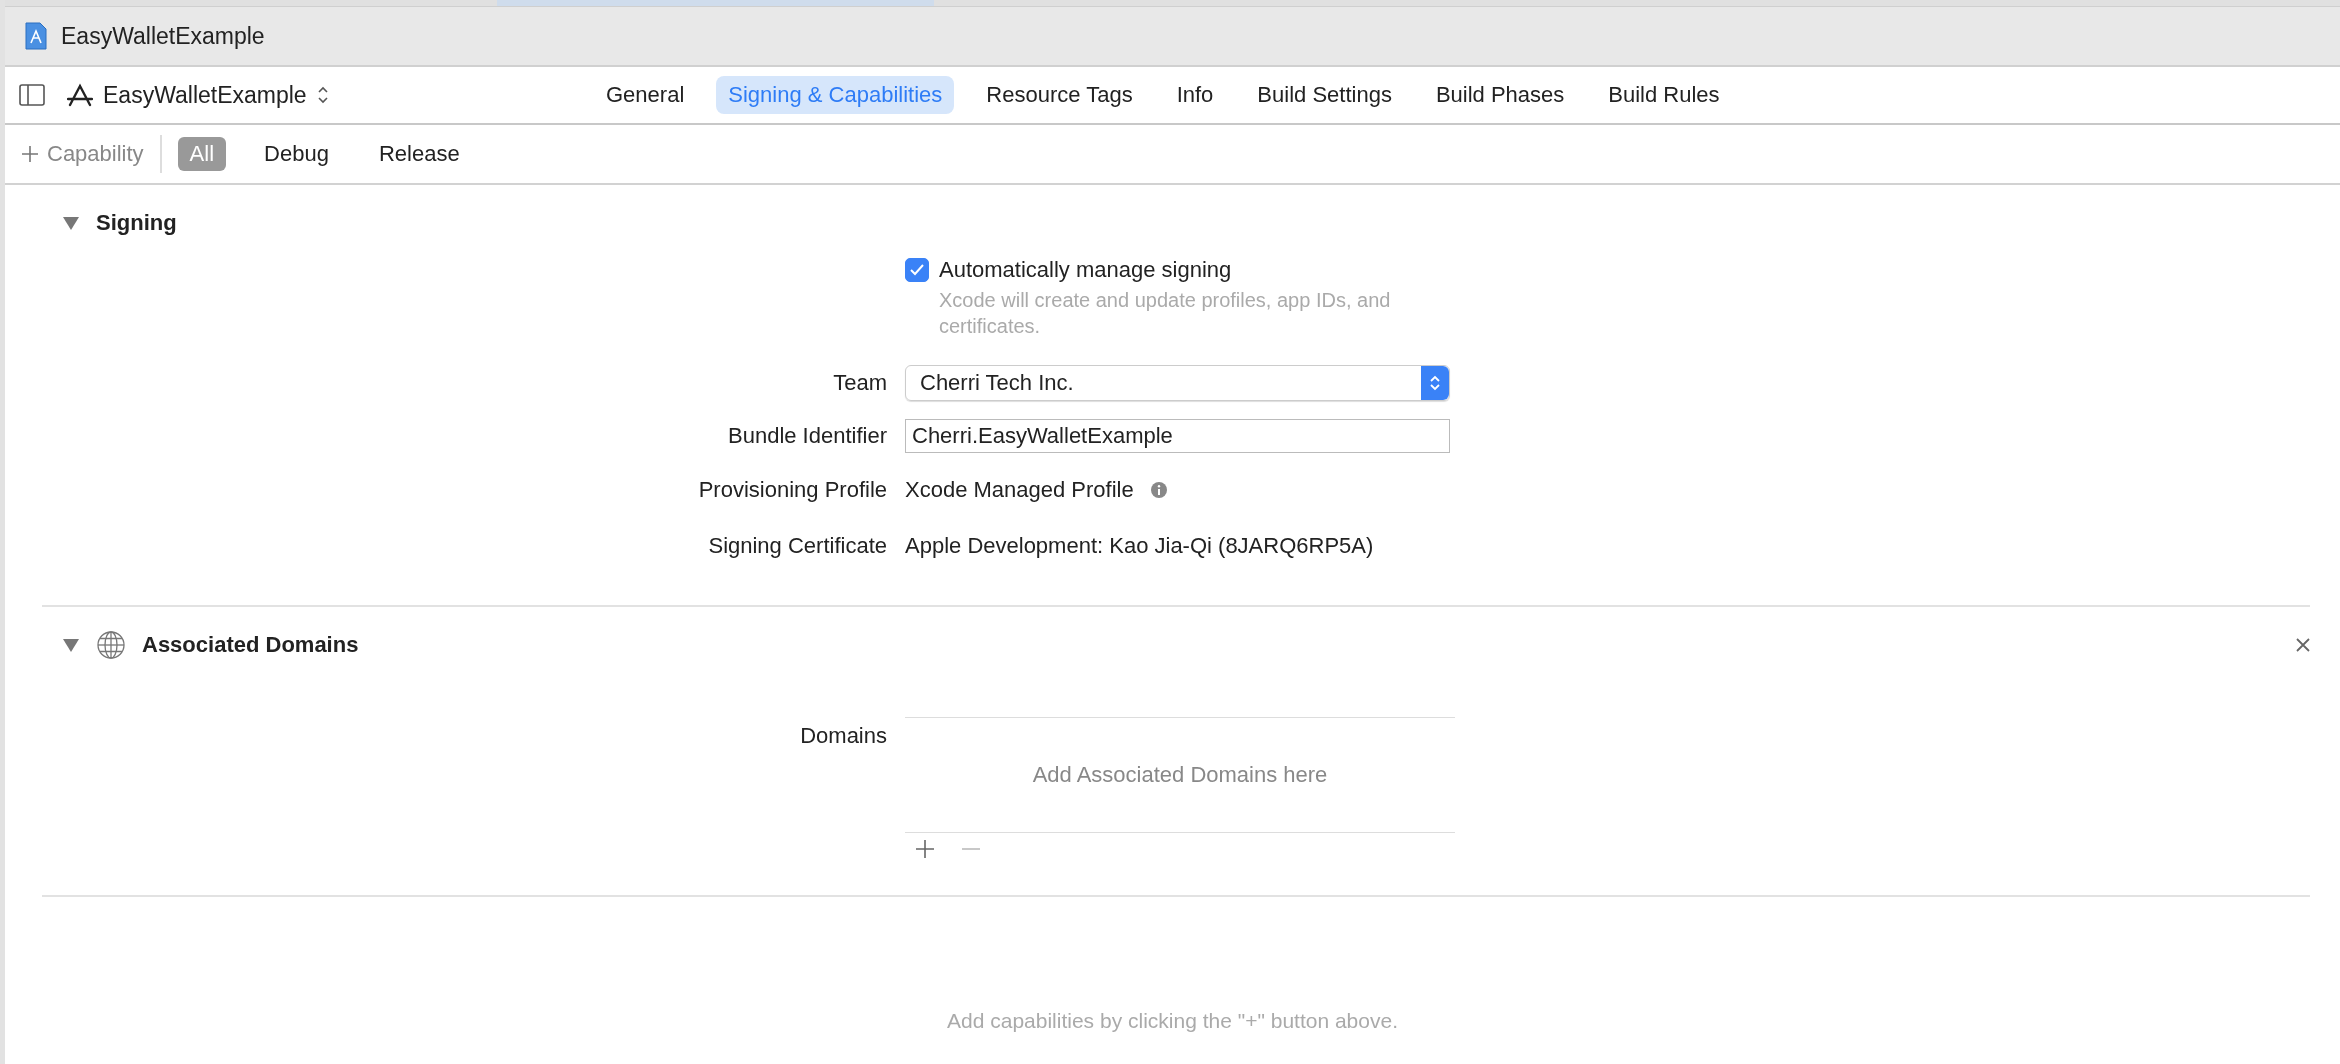 Image resolution: width=2340 pixels, height=1064 pixels. Describe the element at coordinates (1500, 95) in the screenshot. I see `editor-tab: Build Phases` at that location.